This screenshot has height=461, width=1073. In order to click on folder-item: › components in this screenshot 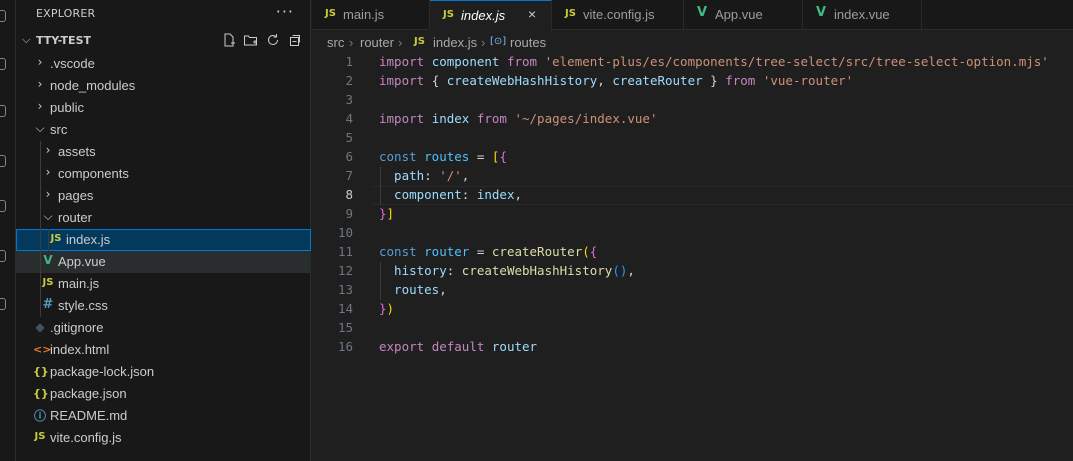, I will do `click(163, 174)`.